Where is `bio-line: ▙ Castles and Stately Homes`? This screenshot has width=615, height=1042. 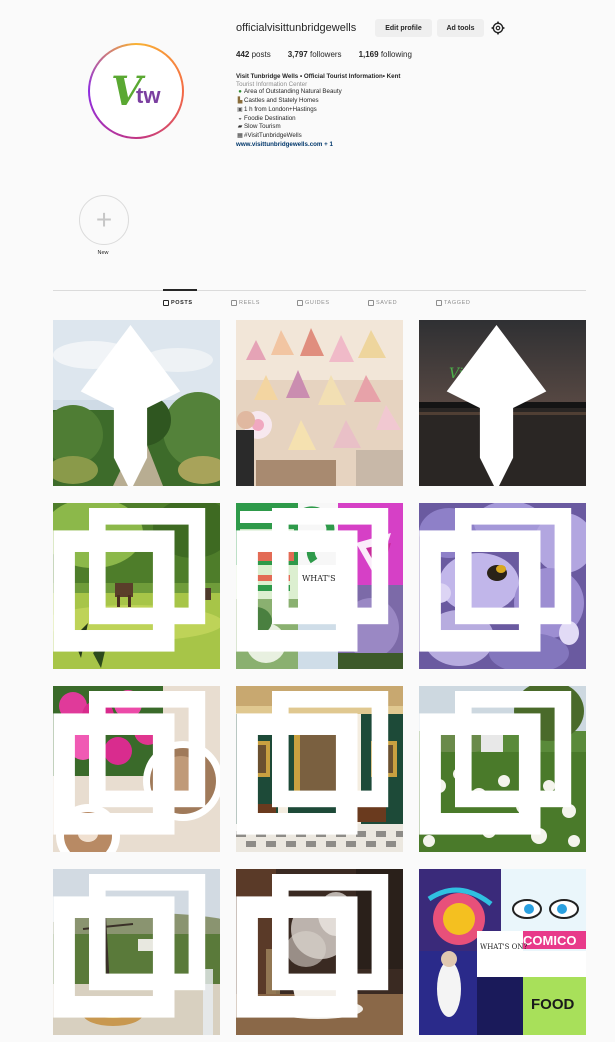
bio-line: ▙ Castles and Stately Homes is located at coordinates (278, 101).